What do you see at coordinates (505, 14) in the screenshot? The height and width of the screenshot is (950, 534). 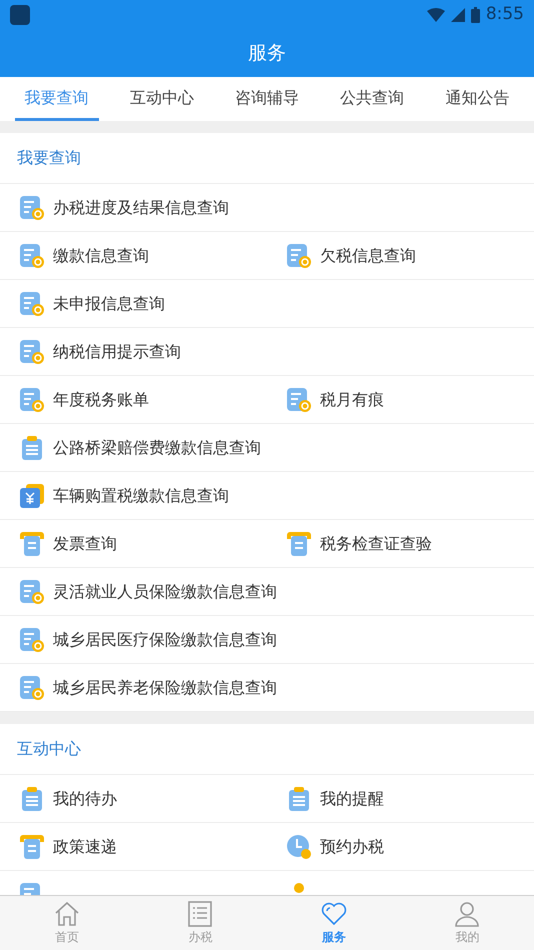 I see `status-time: 8:55` at bounding box center [505, 14].